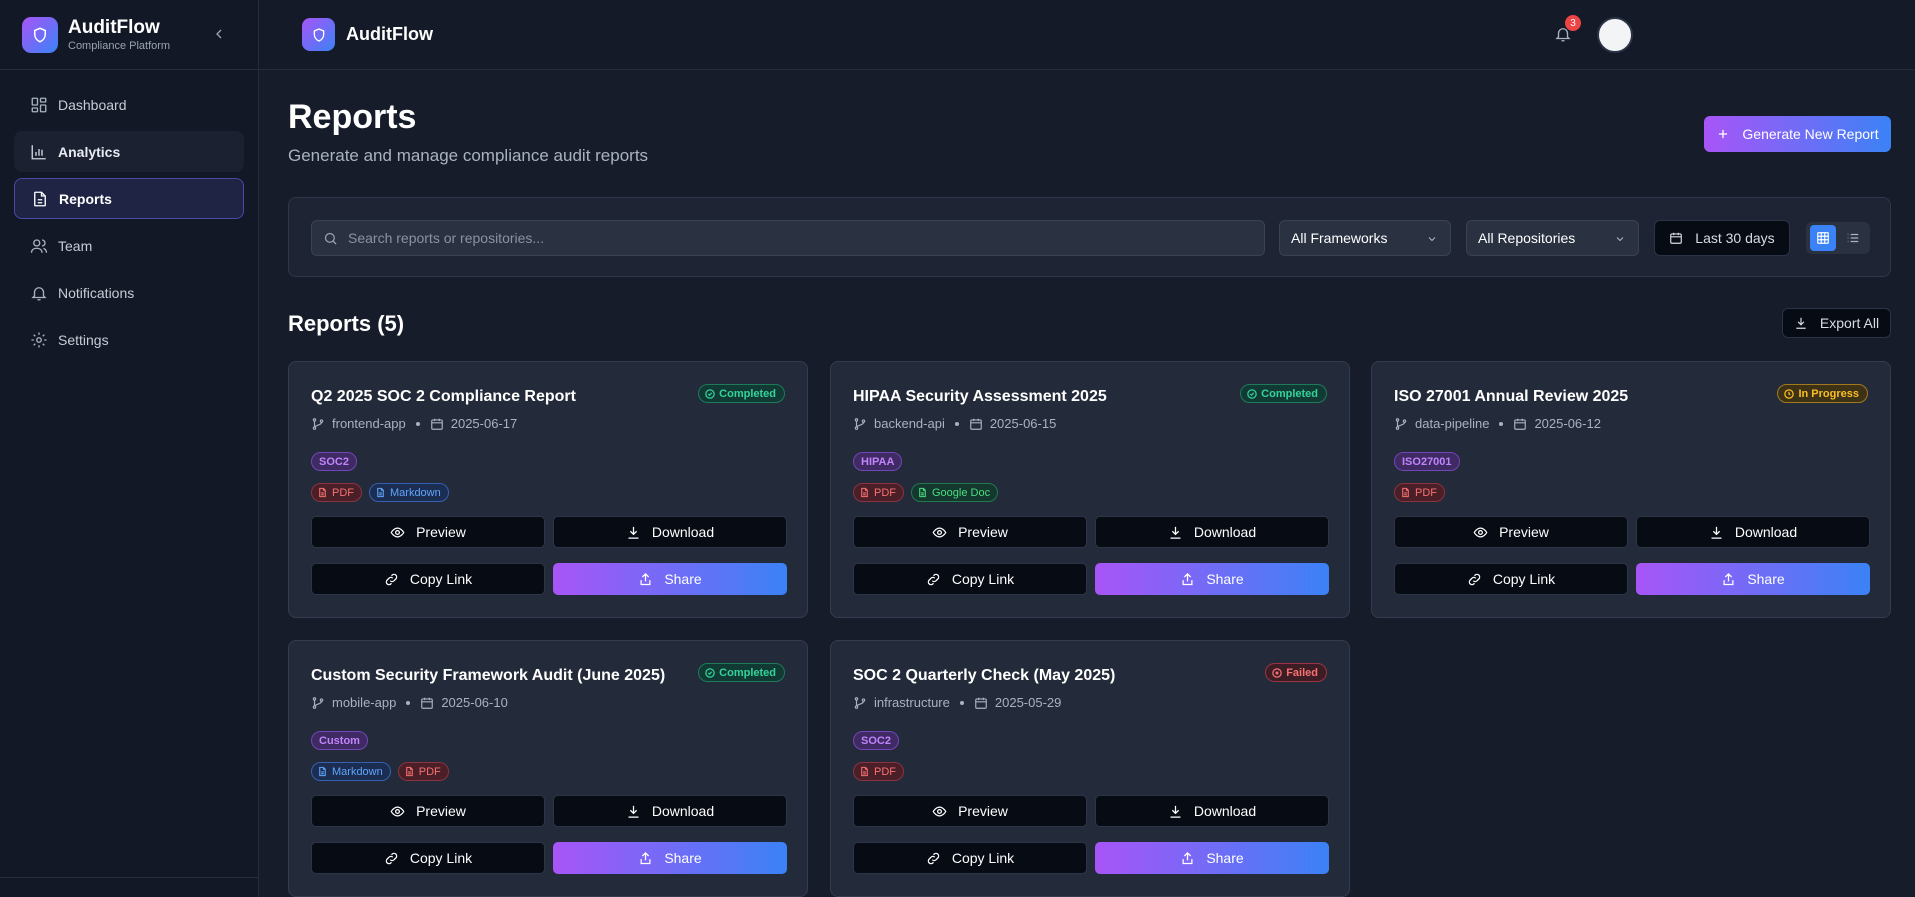 The image size is (1915, 897). I want to click on notification-count-badge: 3, so click(1573, 23).